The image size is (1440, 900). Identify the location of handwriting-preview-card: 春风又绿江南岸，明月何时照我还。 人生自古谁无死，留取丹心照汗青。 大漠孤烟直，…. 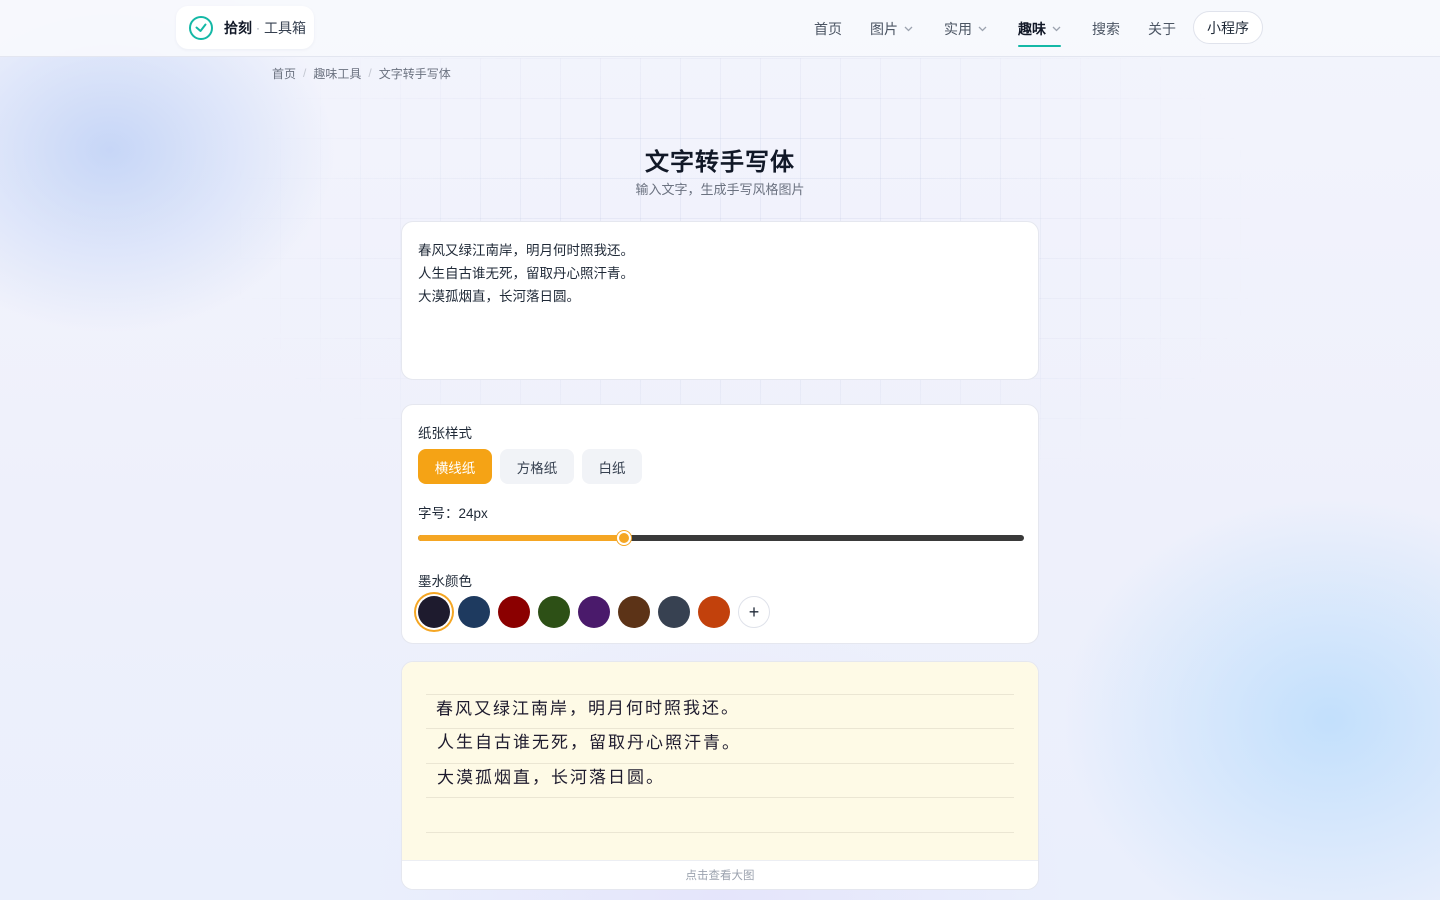
(720, 775).